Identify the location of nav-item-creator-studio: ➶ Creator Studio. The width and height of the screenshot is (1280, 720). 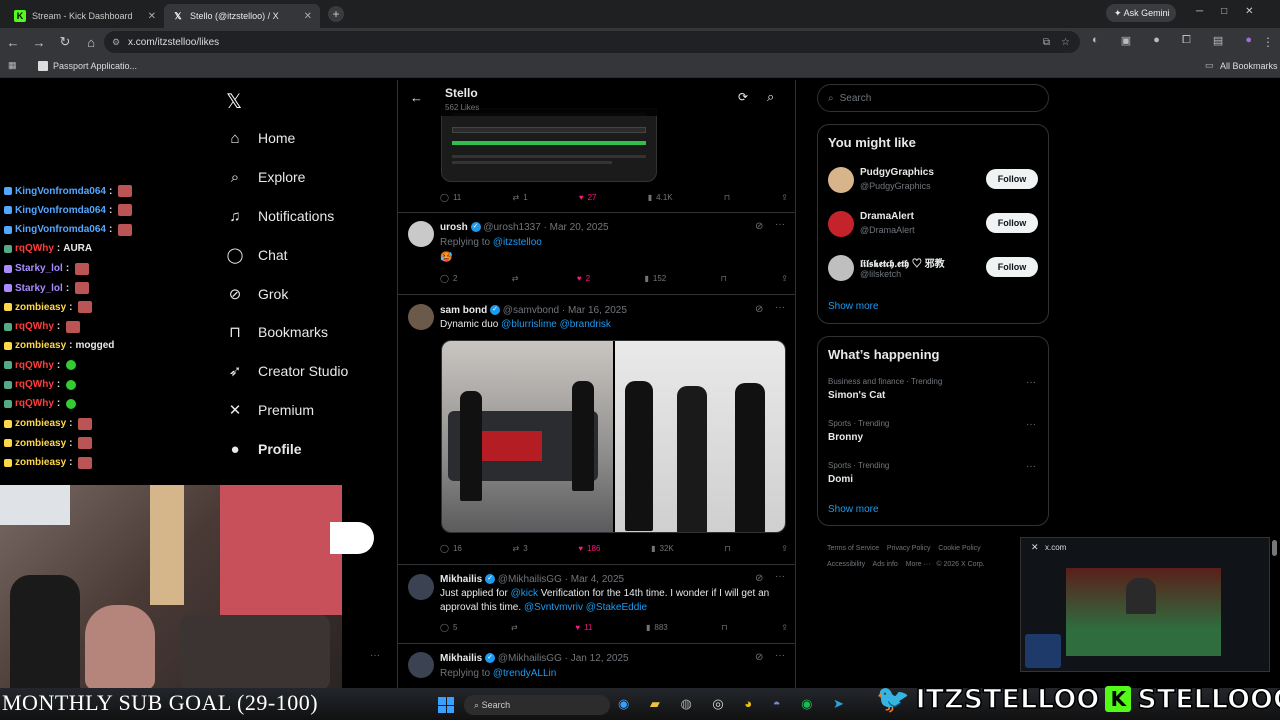
(287, 371).